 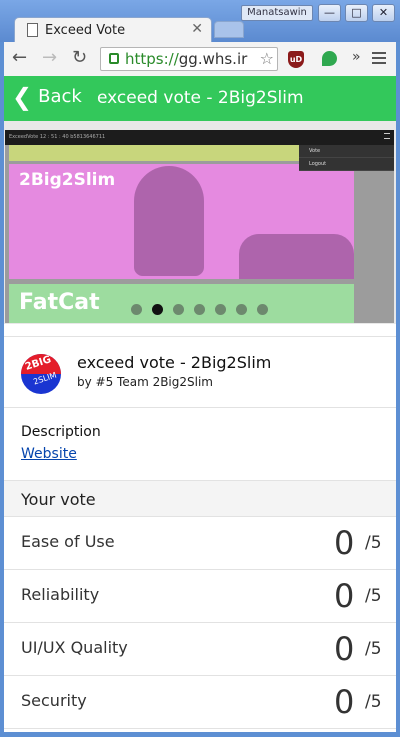 I want to click on ublock-extension-icon: uD, so click(x=296, y=59).